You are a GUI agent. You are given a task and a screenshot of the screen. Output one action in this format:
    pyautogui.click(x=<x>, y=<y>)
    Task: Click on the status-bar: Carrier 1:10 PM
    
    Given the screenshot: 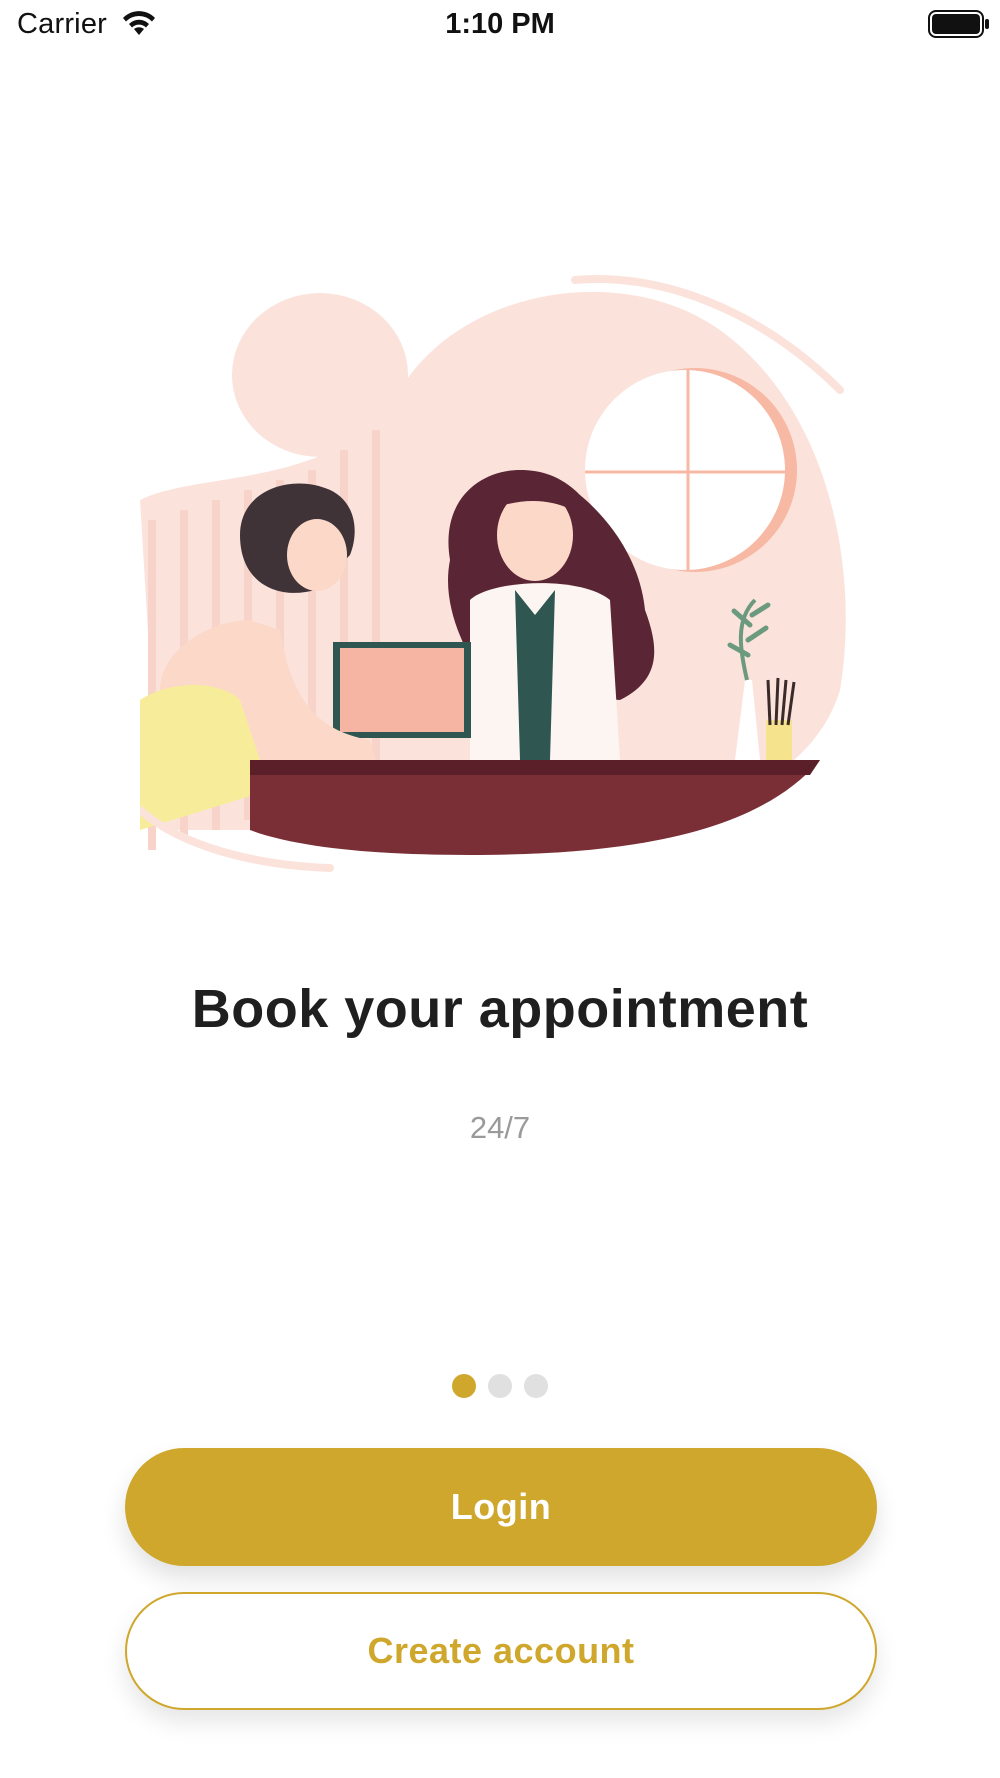 What is the action you would take?
    pyautogui.click(x=500, y=26)
    